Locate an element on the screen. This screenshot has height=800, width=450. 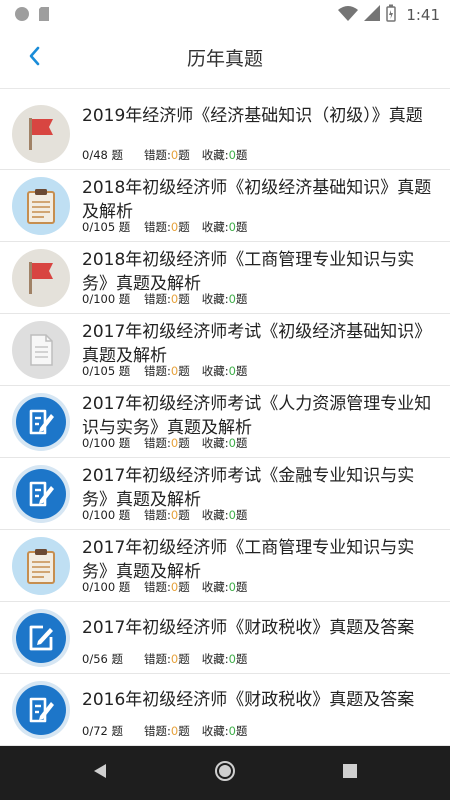
square-recents-icon is located at coordinates (350, 773).